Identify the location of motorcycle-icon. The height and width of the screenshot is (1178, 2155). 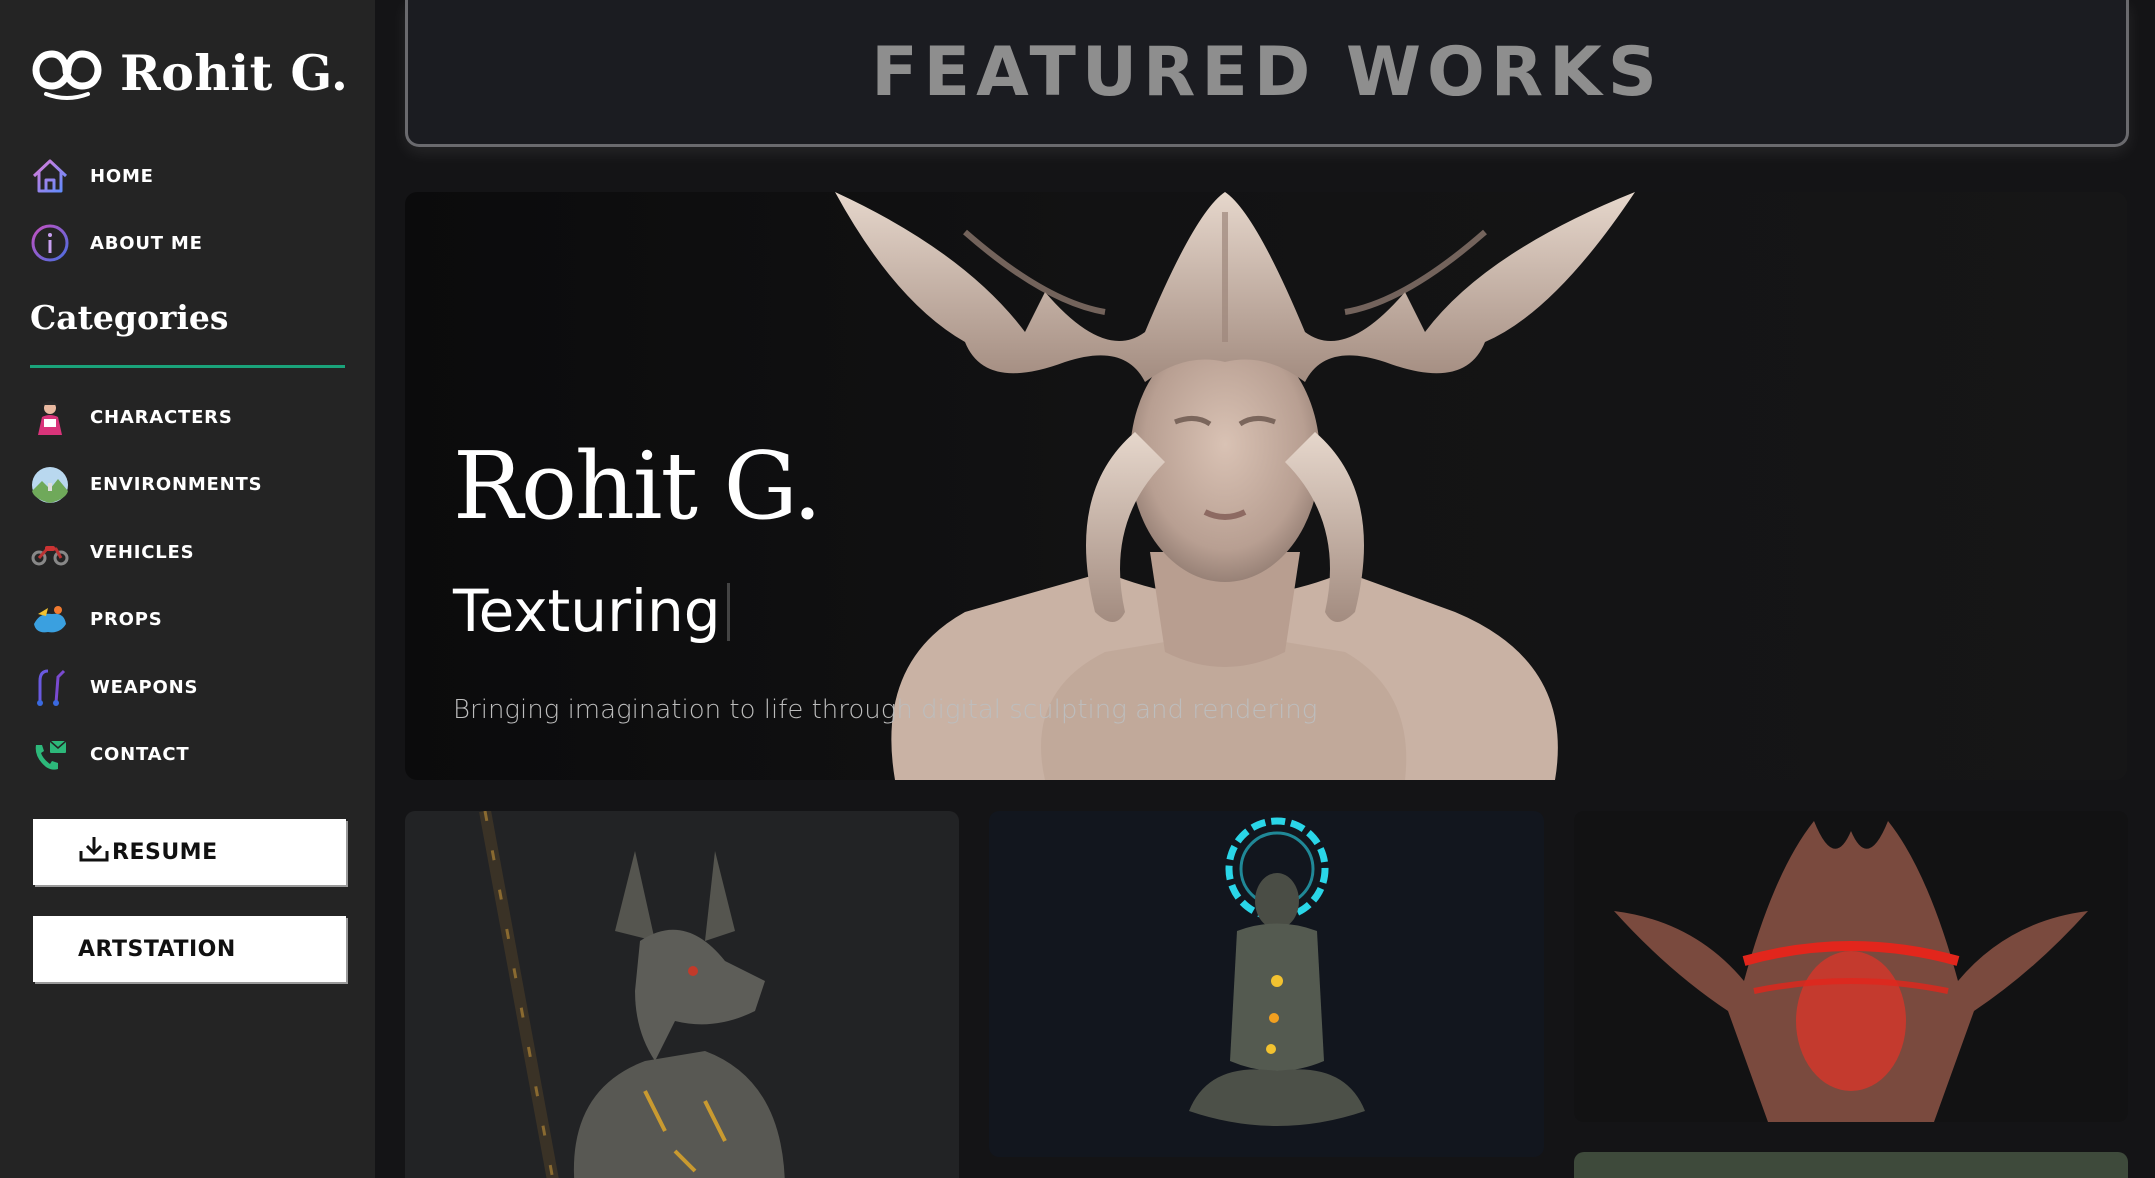
(50, 552).